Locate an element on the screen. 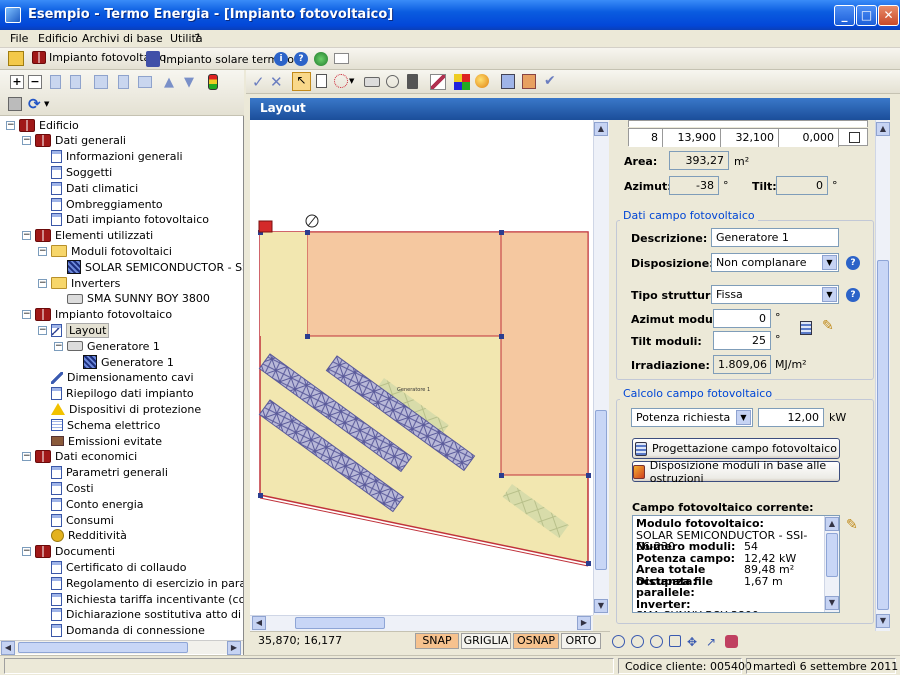 The height and width of the screenshot is (675, 900). open-folder-icon is located at coordinates (16, 58).